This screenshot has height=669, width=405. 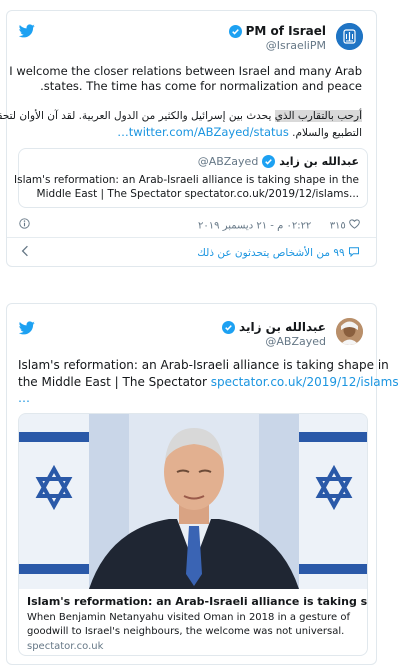 What do you see at coordinates (354, 225) in the screenshot?
I see `heart-icon` at bounding box center [354, 225].